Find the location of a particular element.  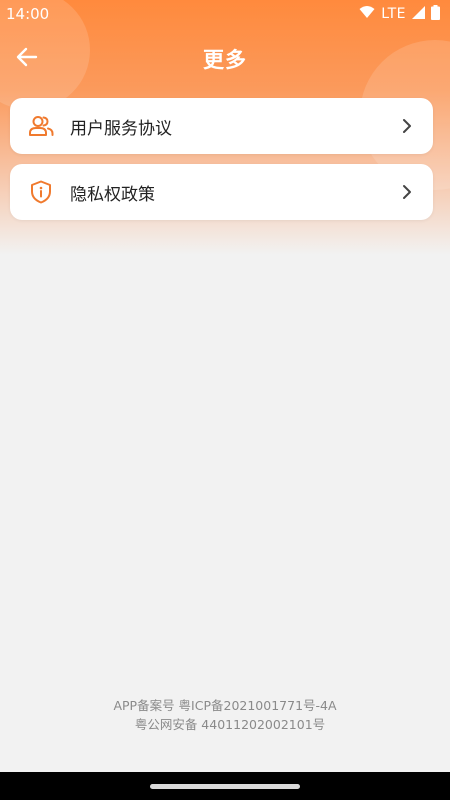

police-record-text: 粤公网安备 44011202002101号 is located at coordinates (230, 724).